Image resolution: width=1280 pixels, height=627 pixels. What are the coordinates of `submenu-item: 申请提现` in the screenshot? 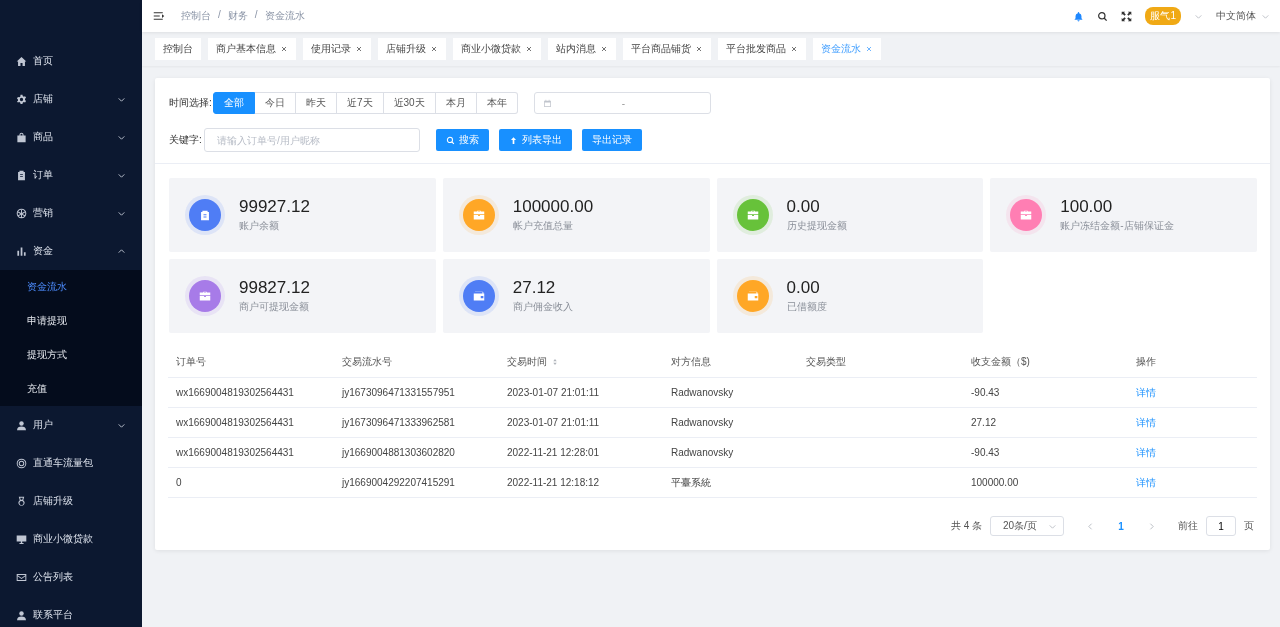 It's located at (71, 321).